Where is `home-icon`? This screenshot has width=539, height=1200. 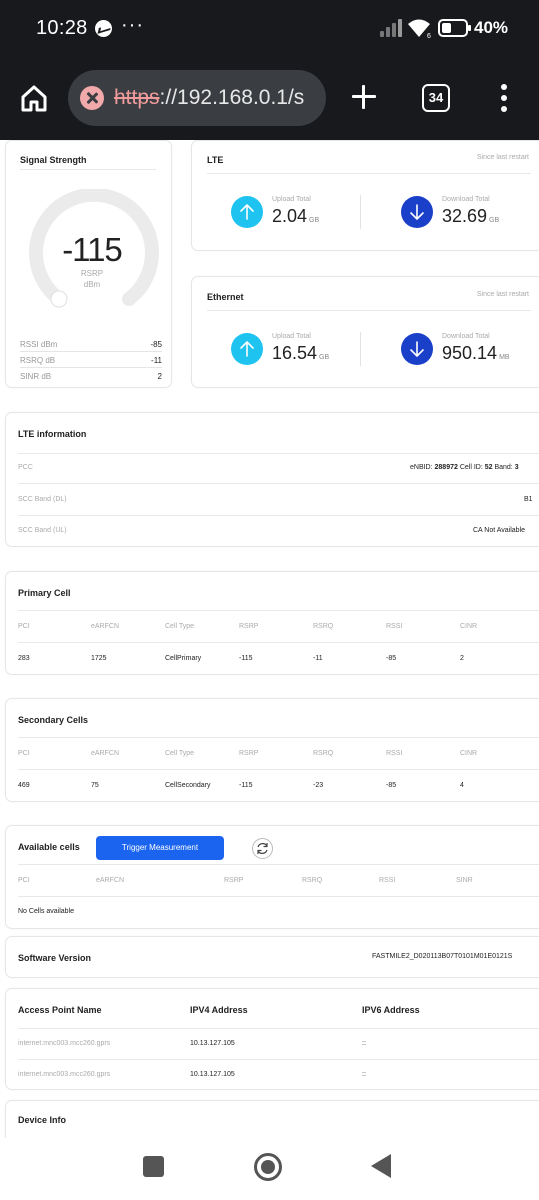 home-icon is located at coordinates (34, 98).